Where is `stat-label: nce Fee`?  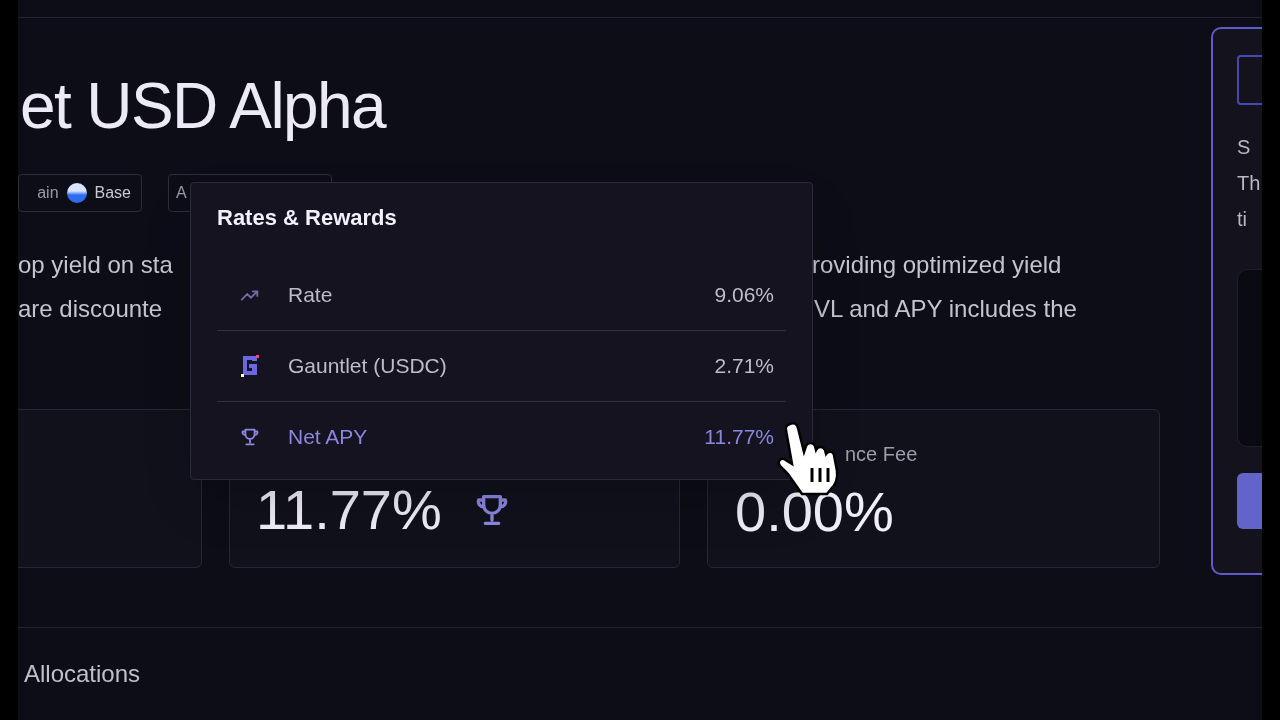 stat-label: nce Fee is located at coordinates (882, 454).